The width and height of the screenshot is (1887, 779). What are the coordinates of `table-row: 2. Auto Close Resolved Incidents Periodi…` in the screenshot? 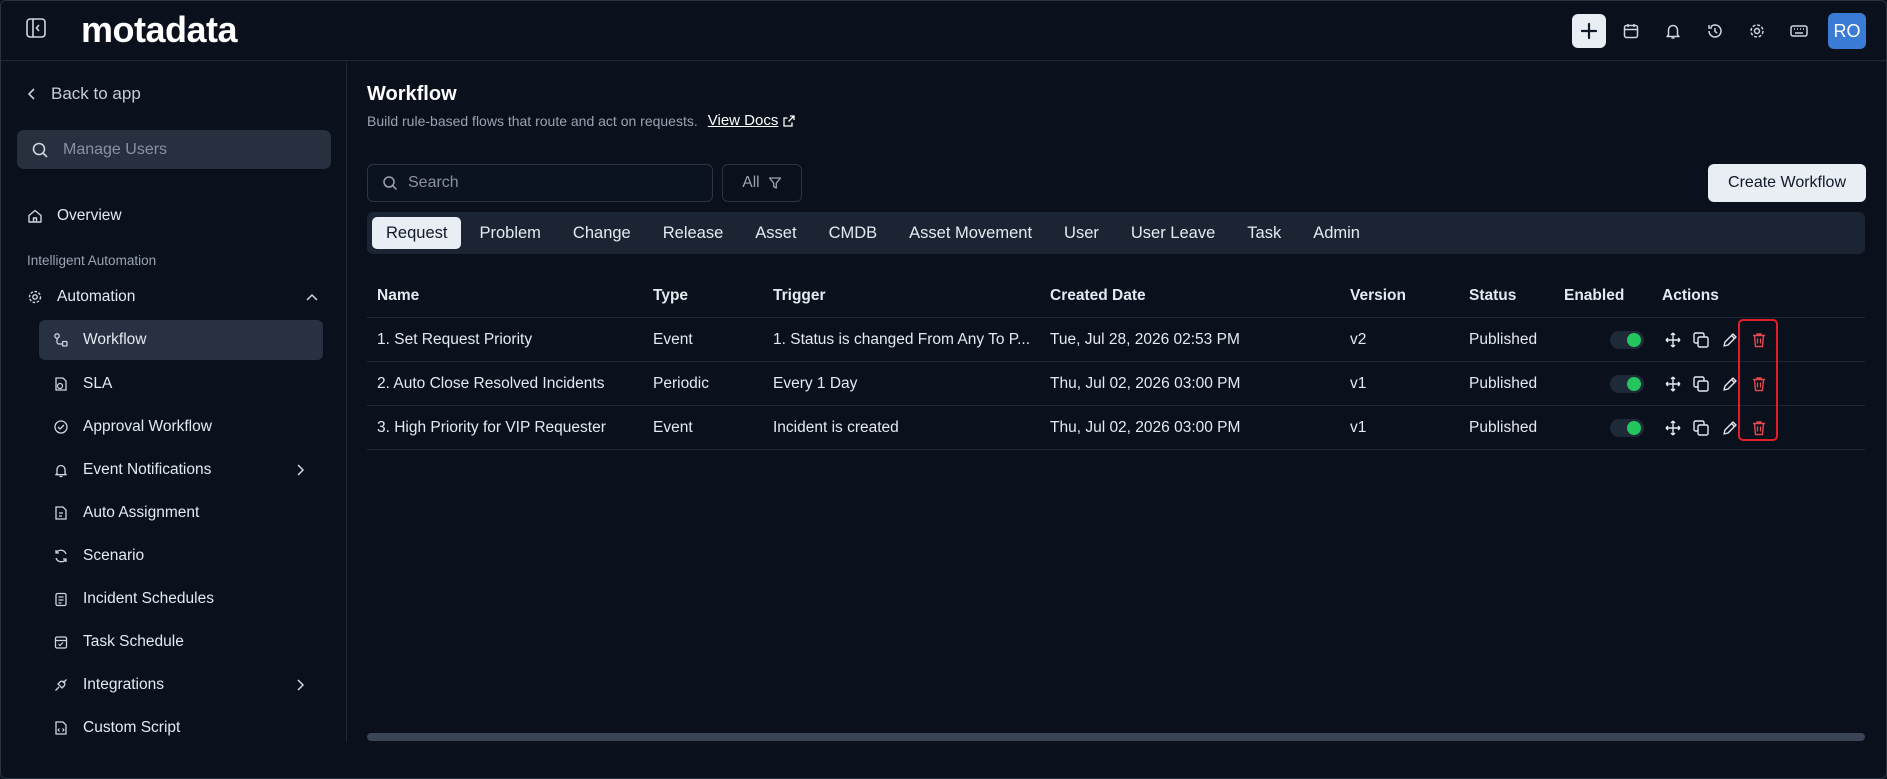 It's located at (1116, 384).